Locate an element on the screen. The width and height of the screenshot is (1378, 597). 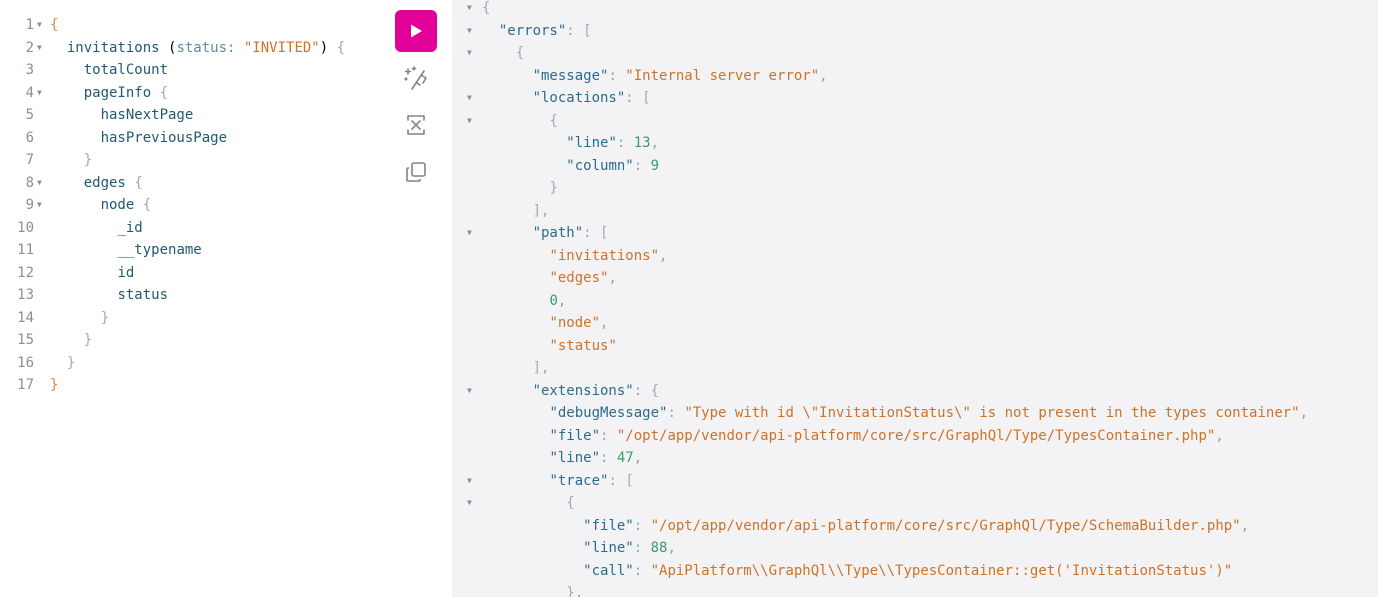
line-number: 7 is located at coordinates (29, 160).